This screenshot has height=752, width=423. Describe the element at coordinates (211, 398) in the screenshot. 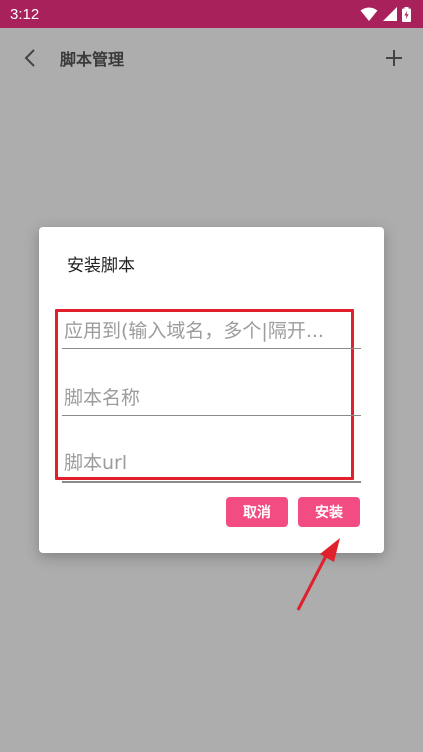

I see `script-name-input` at that location.